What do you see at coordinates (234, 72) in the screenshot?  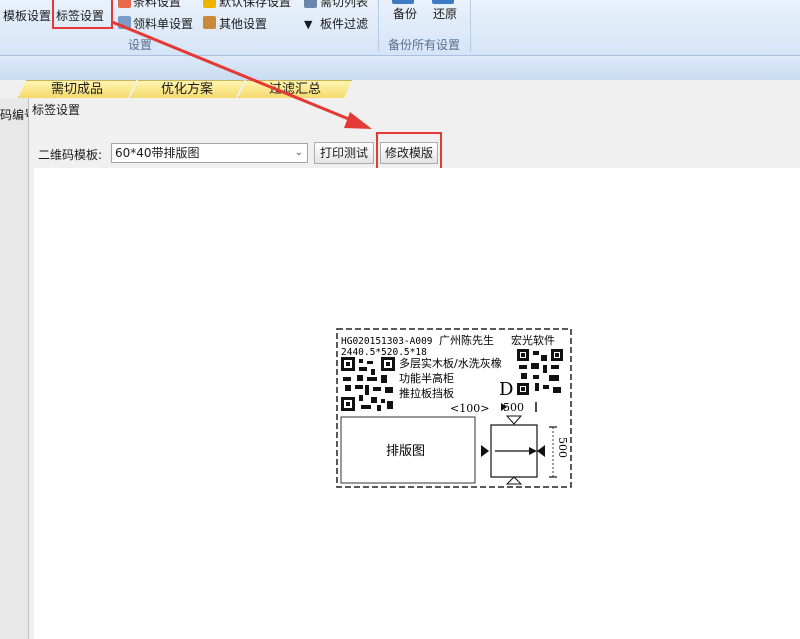 I see `annotation-arrow-line` at bounding box center [234, 72].